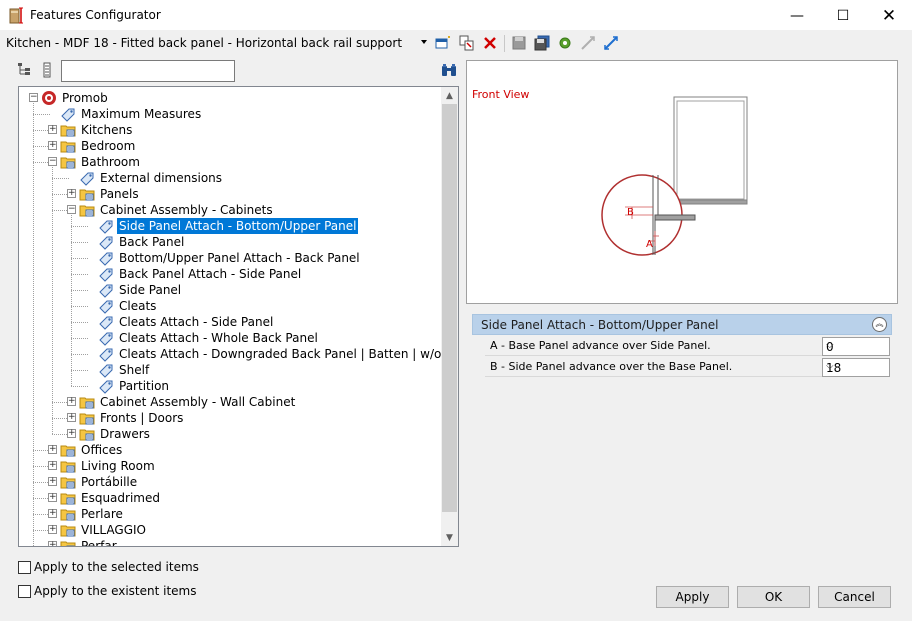 The image size is (912, 621). Describe the element at coordinates (141, 114) in the screenshot. I see `tree-node-label: Maximum Measures` at that location.